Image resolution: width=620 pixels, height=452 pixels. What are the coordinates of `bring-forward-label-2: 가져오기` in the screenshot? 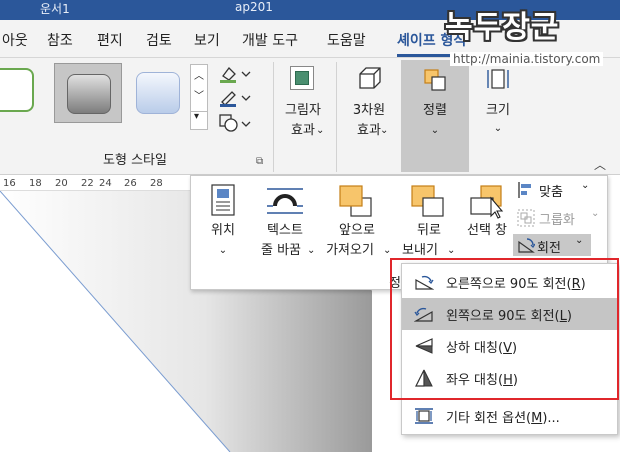 It's located at (350, 251).